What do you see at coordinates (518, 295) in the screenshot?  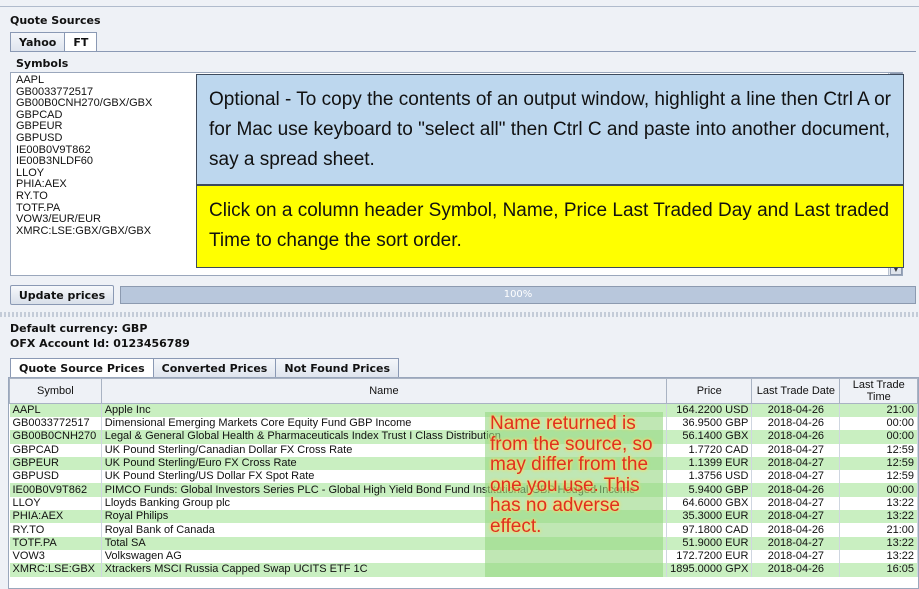 I see `progress-bar: 100%` at bounding box center [518, 295].